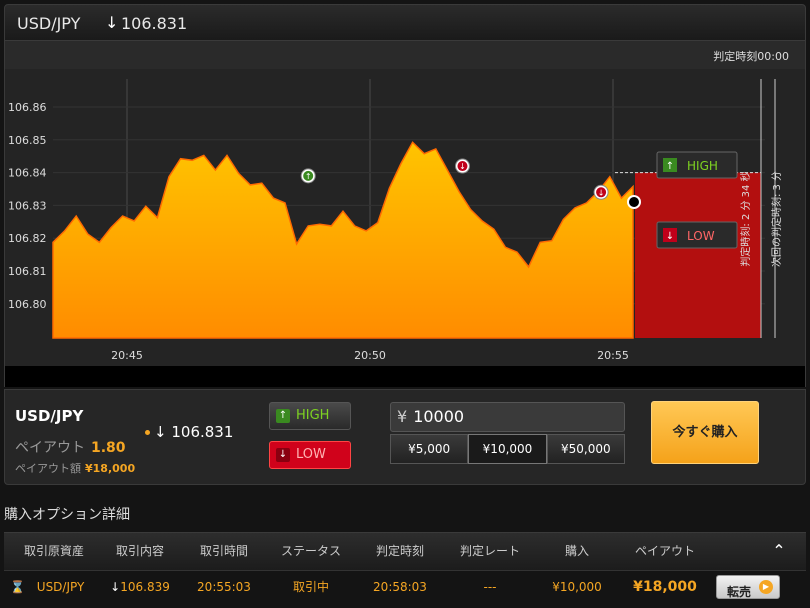 This screenshot has height=608, width=810. Describe the element at coordinates (670, 166) in the screenshot. I see `arrow-up-glyph: ↑` at that location.